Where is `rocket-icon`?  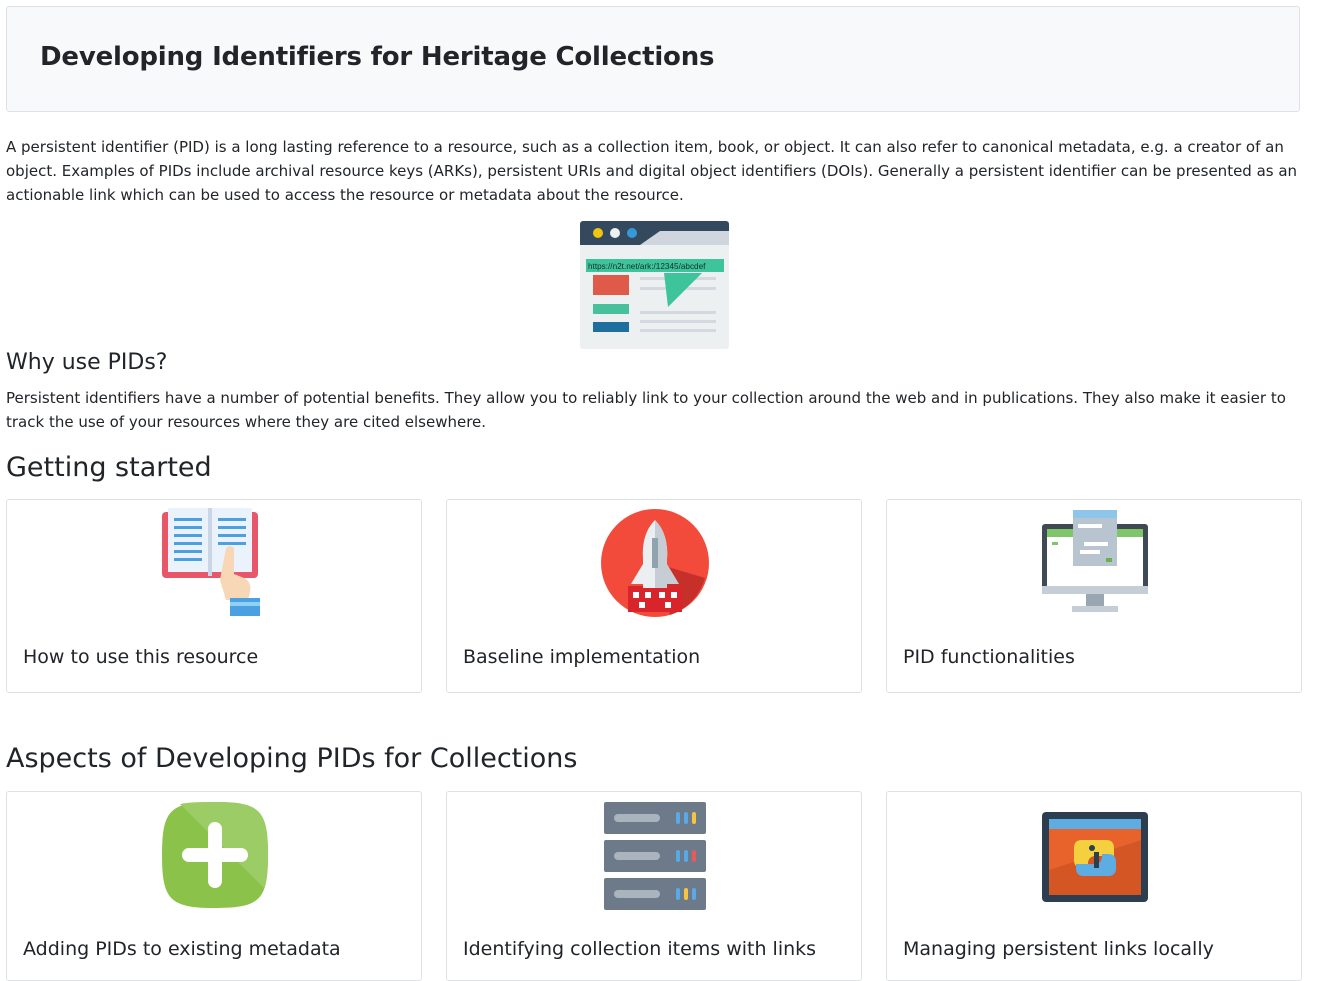
rocket-icon is located at coordinates (655, 563).